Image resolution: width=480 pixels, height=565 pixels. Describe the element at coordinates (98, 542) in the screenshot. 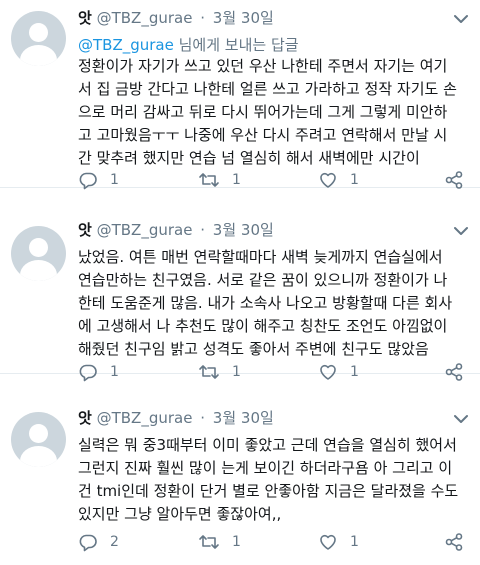

I see `reply-button: 2` at that location.